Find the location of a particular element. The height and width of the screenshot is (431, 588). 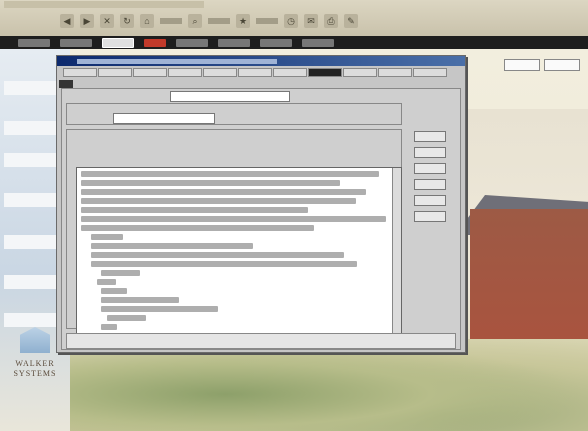

dialog-title is located at coordinates (177, 61).